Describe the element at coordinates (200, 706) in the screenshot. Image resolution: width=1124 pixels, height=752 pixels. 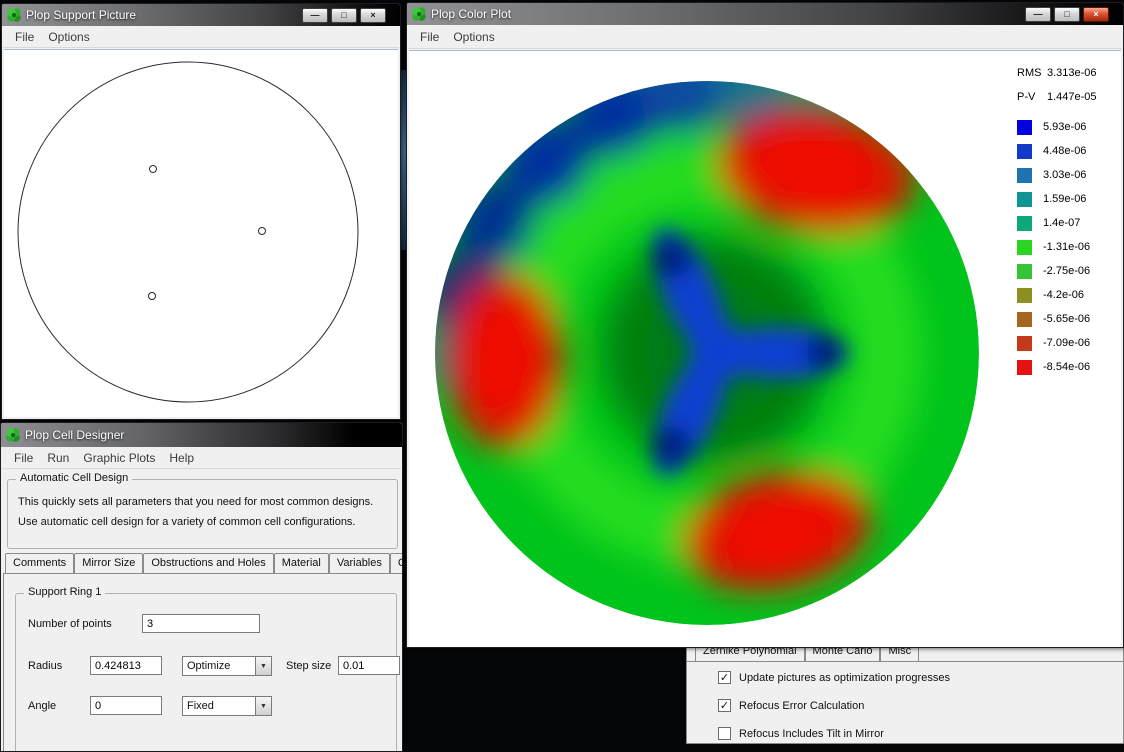
I see `angle-mode-value: Fixed` at that location.